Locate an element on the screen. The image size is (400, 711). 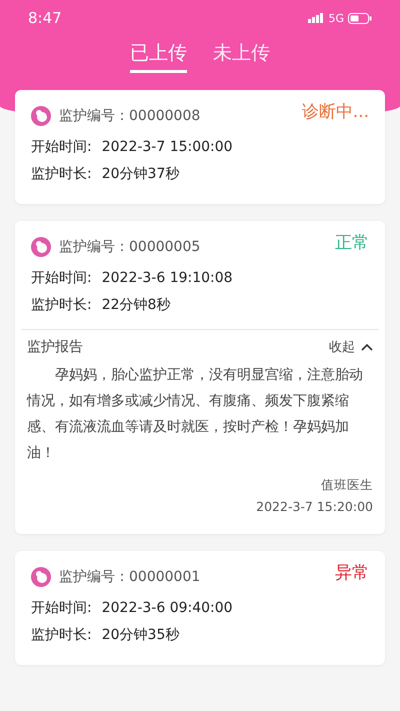
report-title: 监护报告 is located at coordinates (55, 347).